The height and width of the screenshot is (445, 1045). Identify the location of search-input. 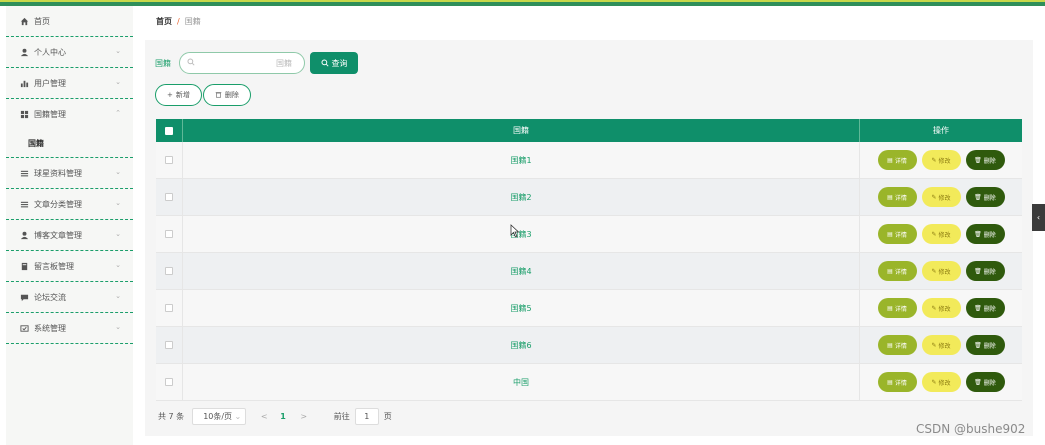
(250, 63).